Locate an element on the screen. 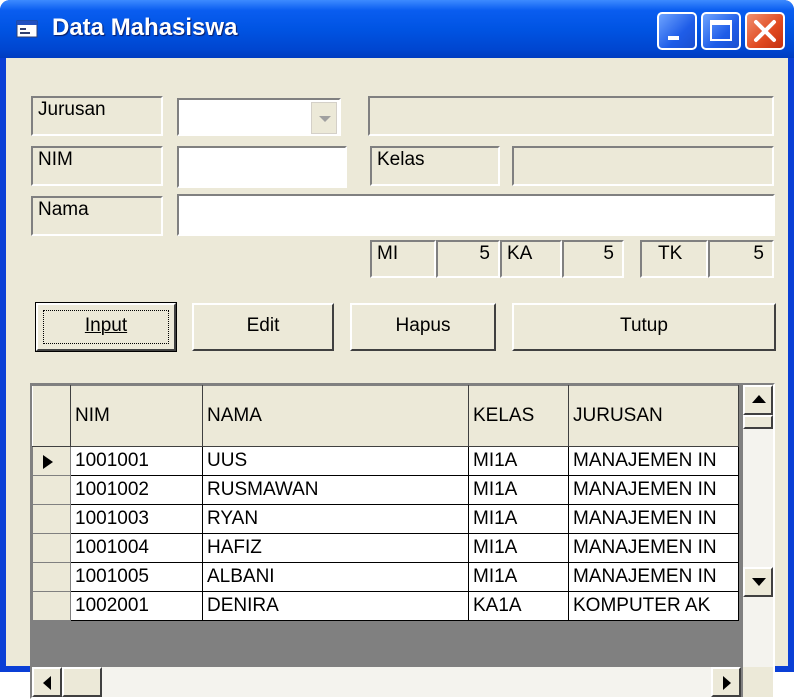 This screenshot has width=794, height=699. row-selector-current is located at coordinates (51, 461).